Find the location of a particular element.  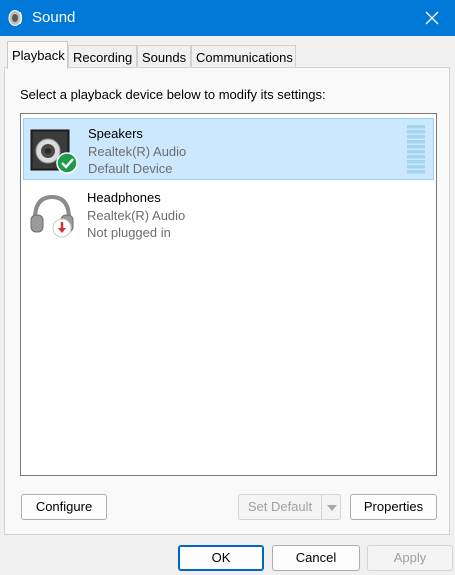

apply-button: Apply is located at coordinates (410, 558).